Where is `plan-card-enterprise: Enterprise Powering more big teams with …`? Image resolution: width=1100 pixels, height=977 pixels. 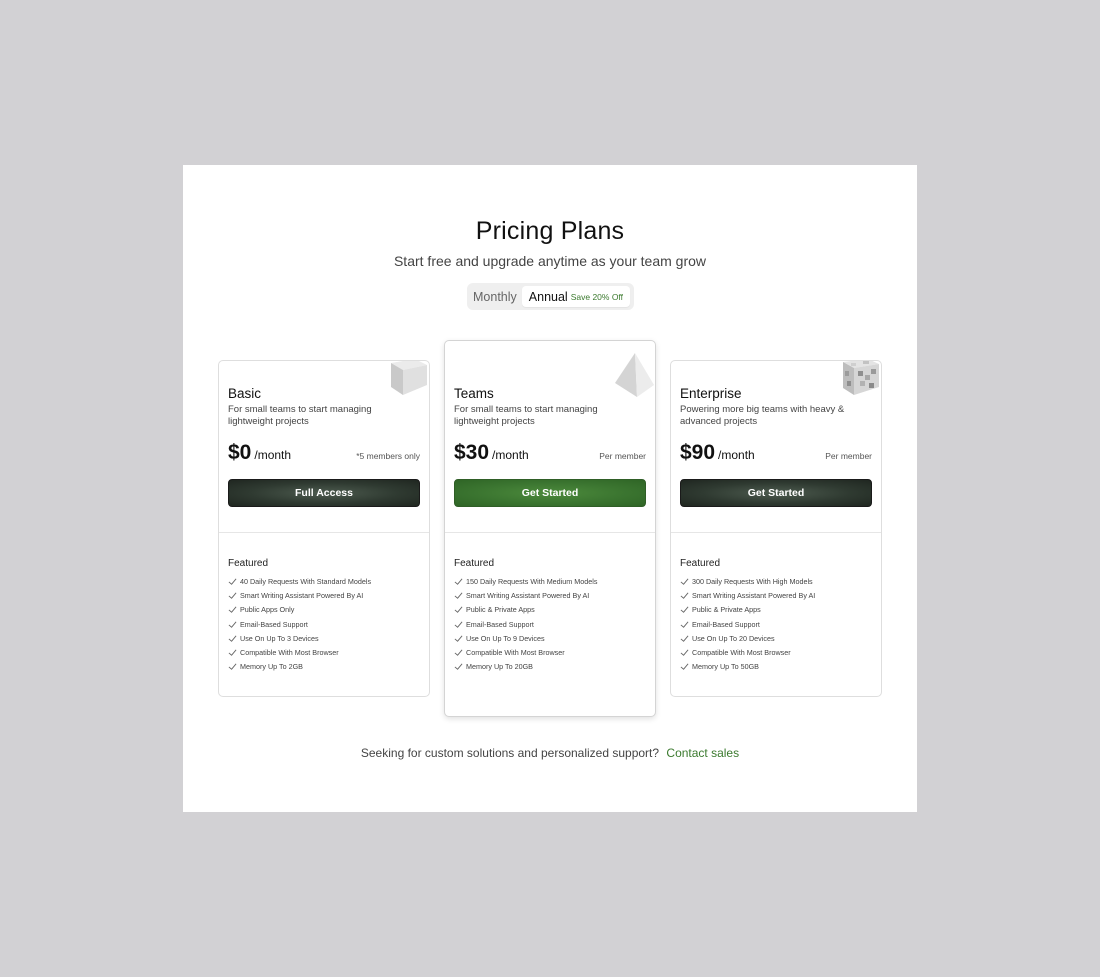 plan-card-enterprise: Enterprise Powering more big teams with … is located at coordinates (776, 528).